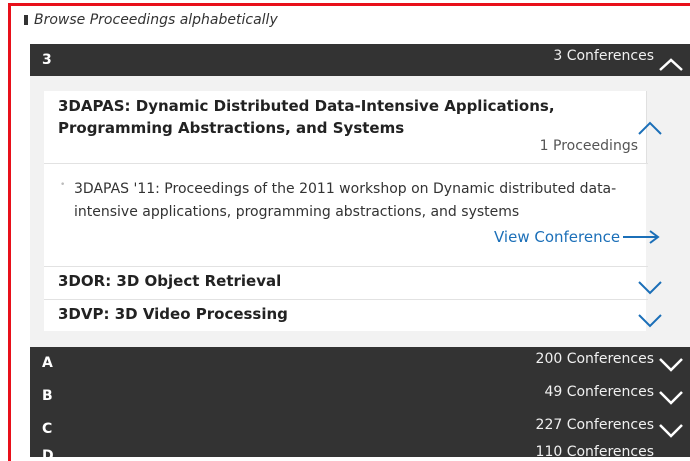 This screenshot has width=690, height=461. Describe the element at coordinates (594, 425) in the screenshot. I see `conference-count: 227 Conferences` at that location.